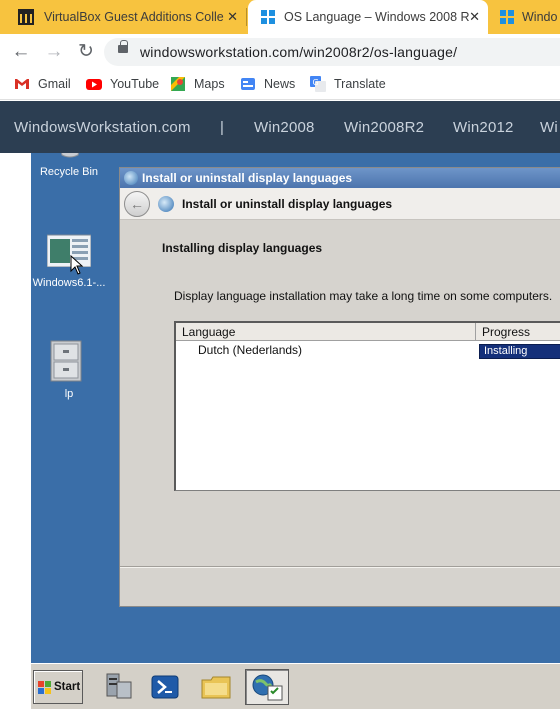  I want to click on dialog-header-title: Install or uninstall display languages, so click(287, 204).